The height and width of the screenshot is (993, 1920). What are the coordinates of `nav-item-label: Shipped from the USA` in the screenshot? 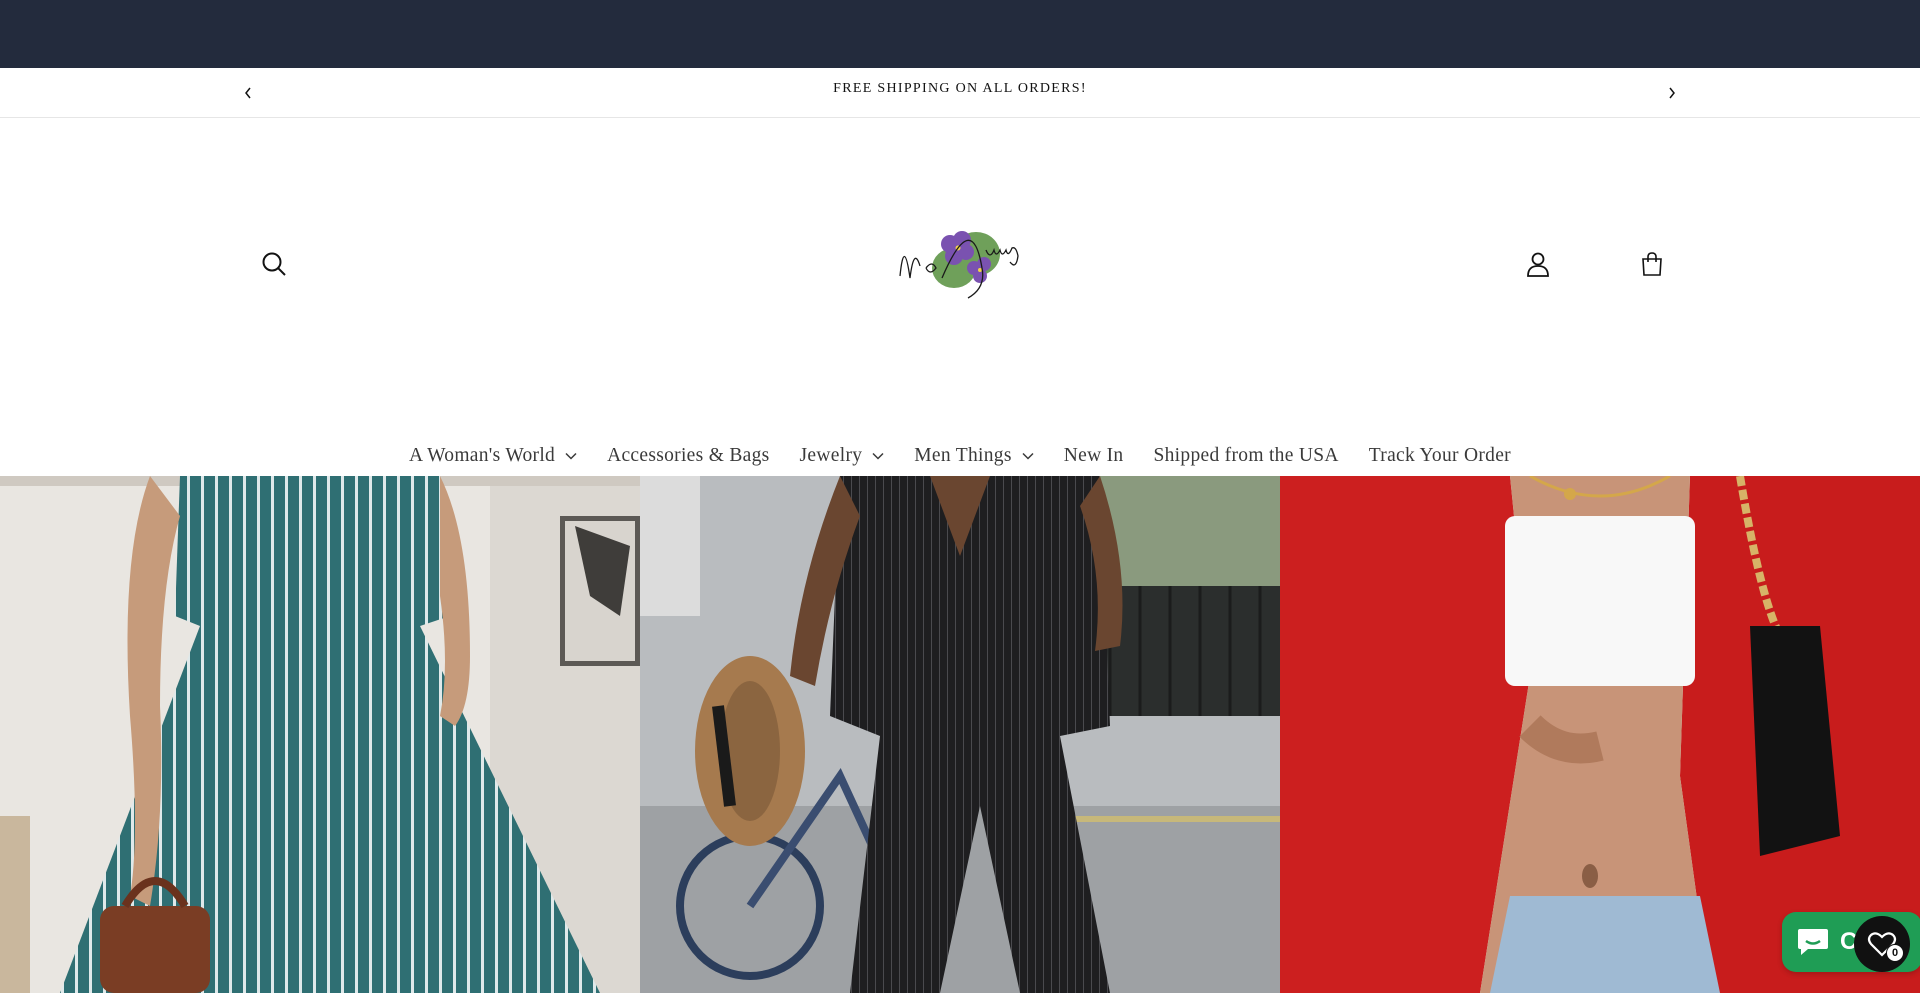 It's located at (1246, 455).